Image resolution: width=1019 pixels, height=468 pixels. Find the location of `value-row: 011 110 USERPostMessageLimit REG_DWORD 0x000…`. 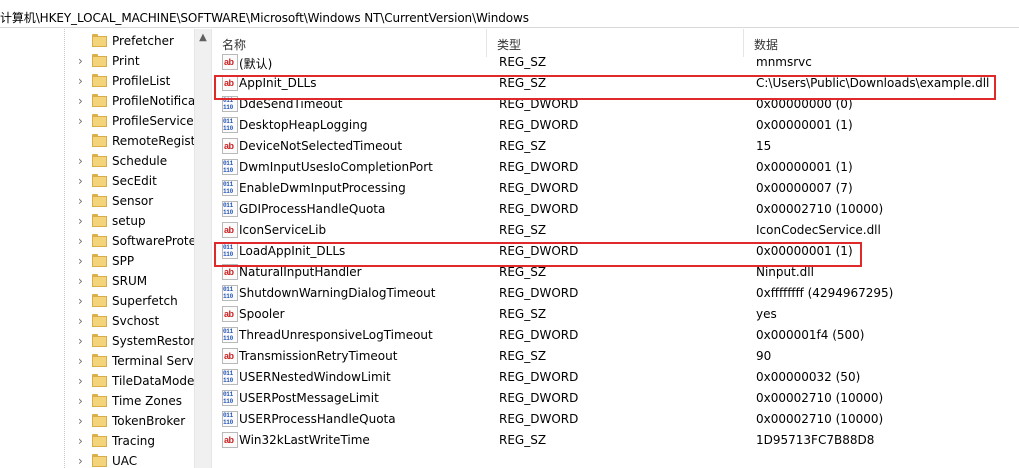

value-row: 011 110 USERPostMessageLimit REG_DWORD 0x000… is located at coordinates (615, 398).